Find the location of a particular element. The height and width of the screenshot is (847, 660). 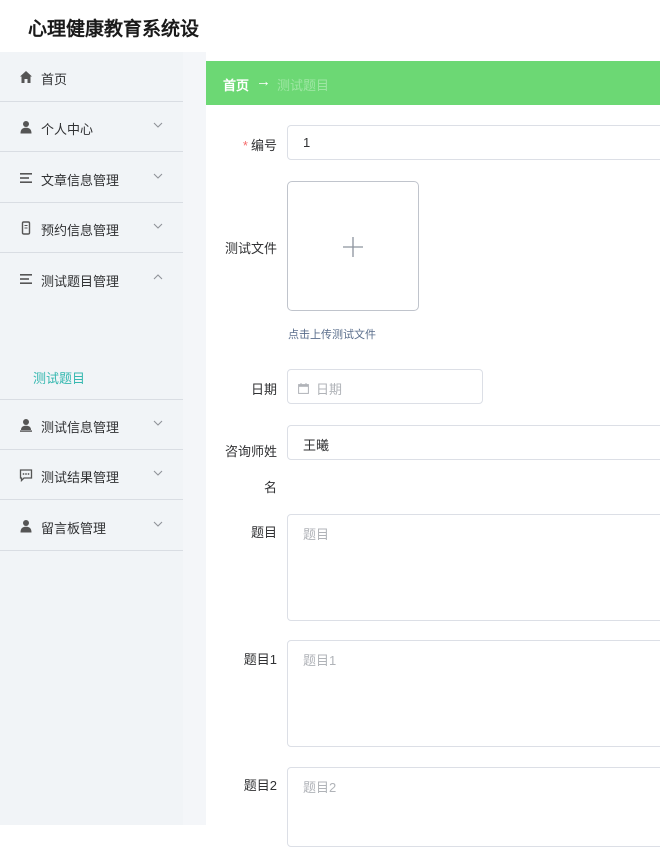

question1-textarea: 题目1 is located at coordinates (473, 693).